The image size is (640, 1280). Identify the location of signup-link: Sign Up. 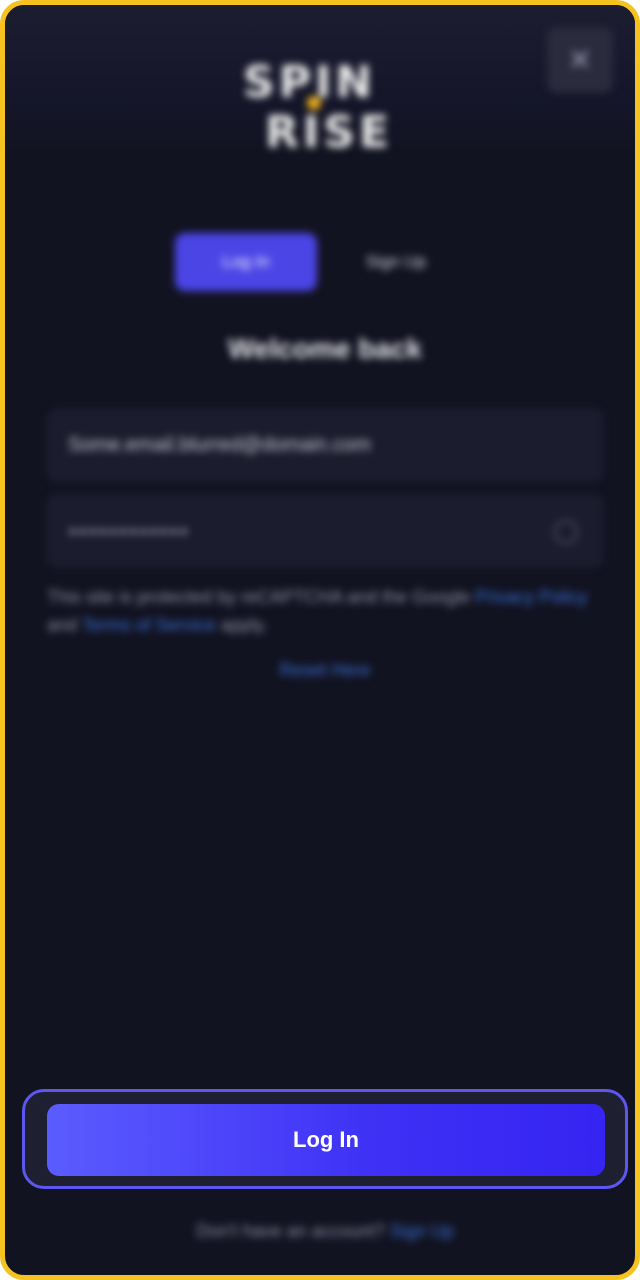
(422, 1231).